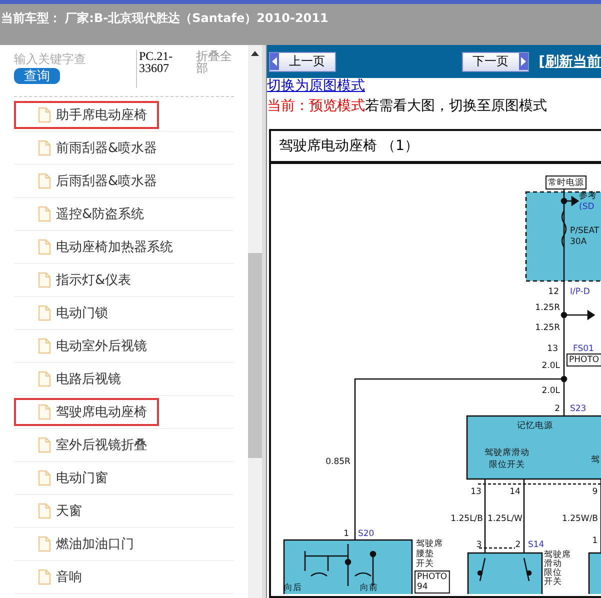 The image size is (601, 598). I want to click on connector-label: I/P-D, so click(580, 292).